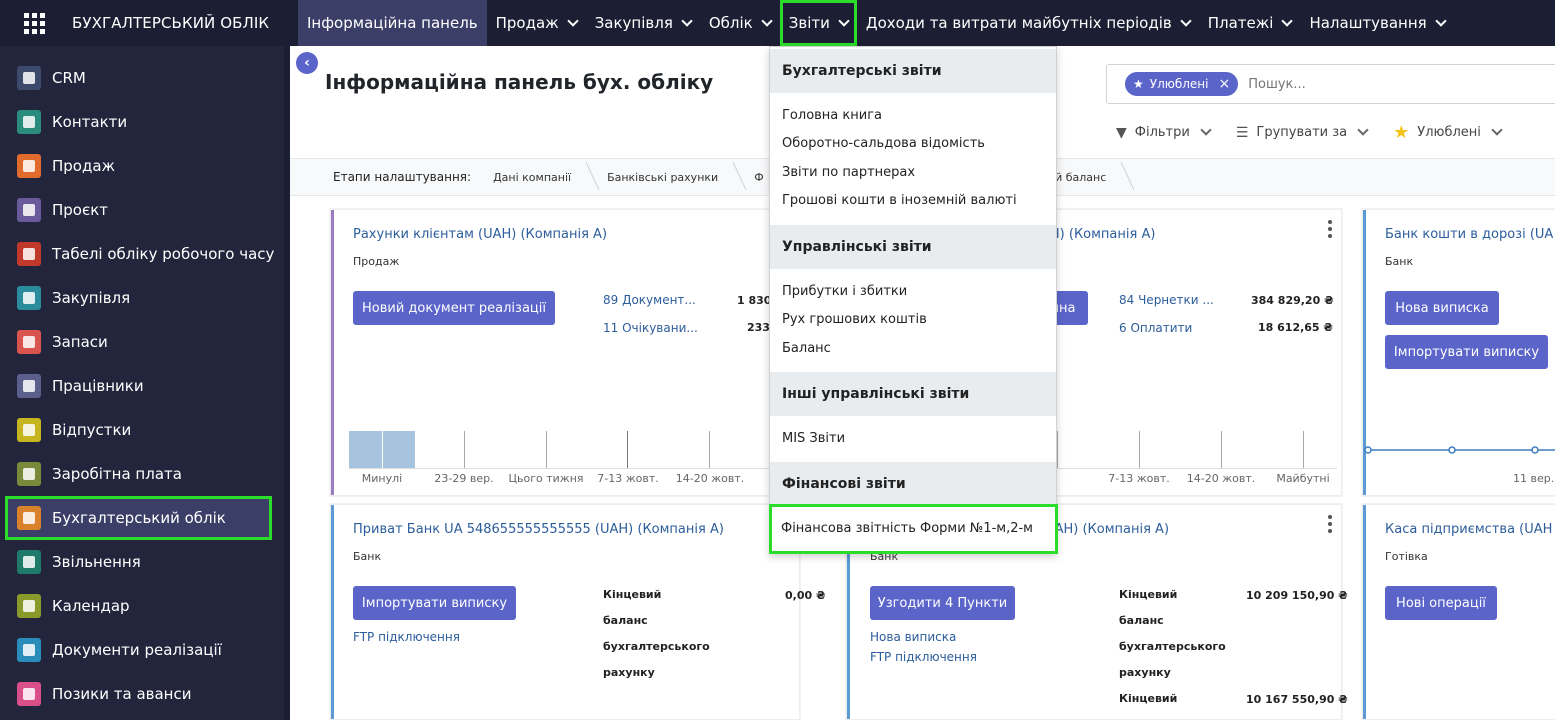 This screenshot has height=720, width=1555. I want to click on menu-item-balance-sheet: Баланс, so click(806, 348).